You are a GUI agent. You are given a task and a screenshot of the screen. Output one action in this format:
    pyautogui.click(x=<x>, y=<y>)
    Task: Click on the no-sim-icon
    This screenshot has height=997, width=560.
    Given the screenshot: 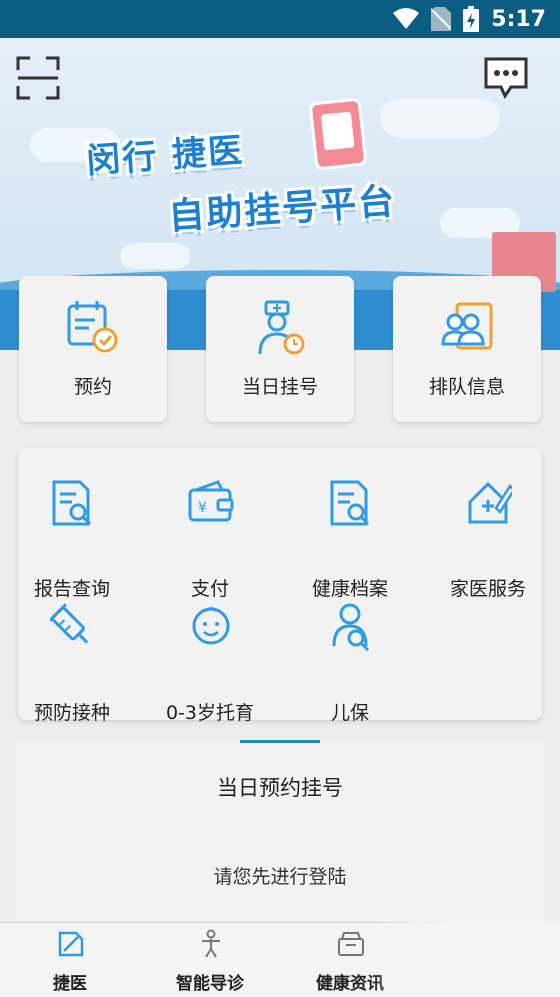 What is the action you would take?
    pyautogui.click(x=441, y=19)
    